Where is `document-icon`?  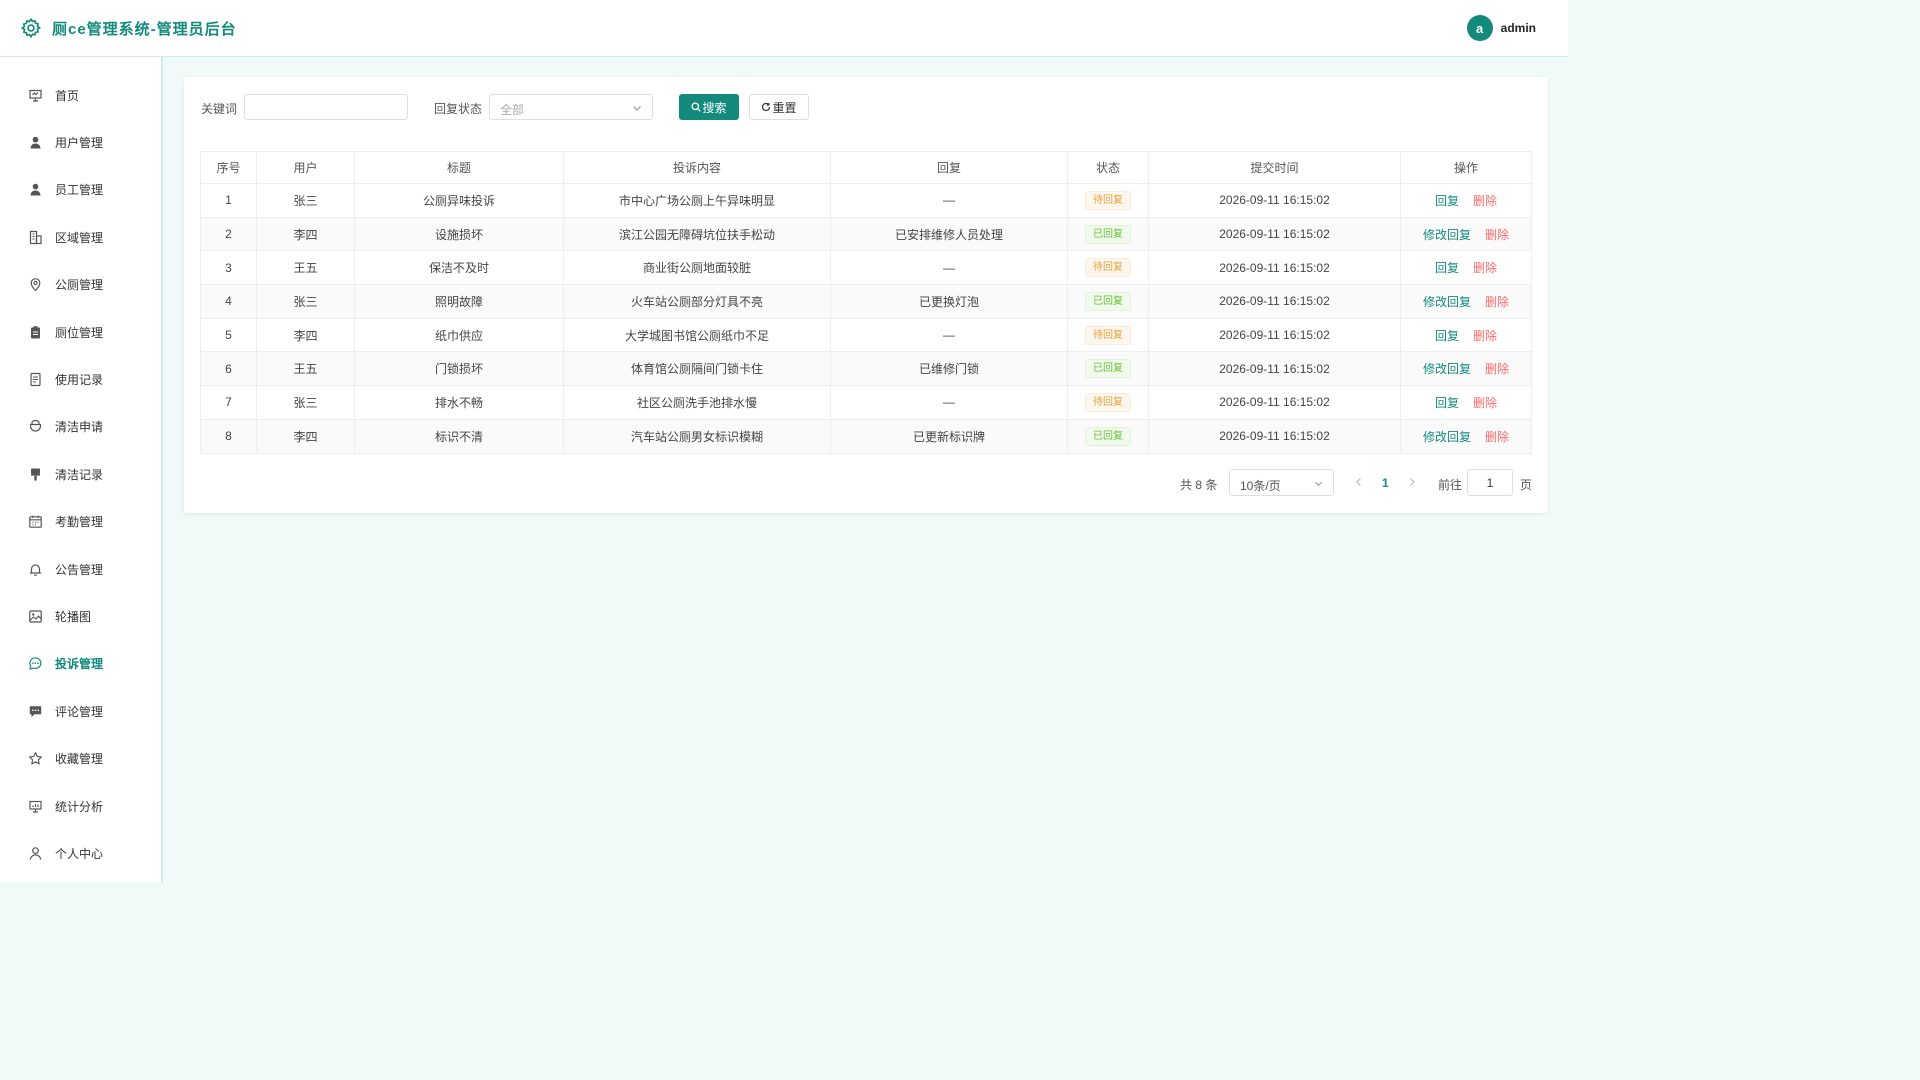
document-icon is located at coordinates (35, 379).